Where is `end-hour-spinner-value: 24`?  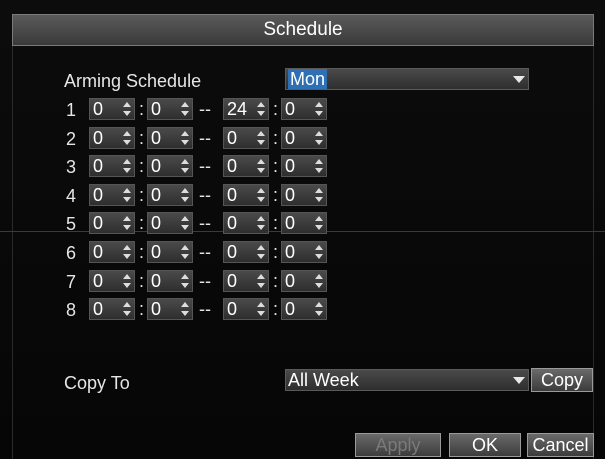 end-hour-spinner-value: 24 is located at coordinates (237, 109).